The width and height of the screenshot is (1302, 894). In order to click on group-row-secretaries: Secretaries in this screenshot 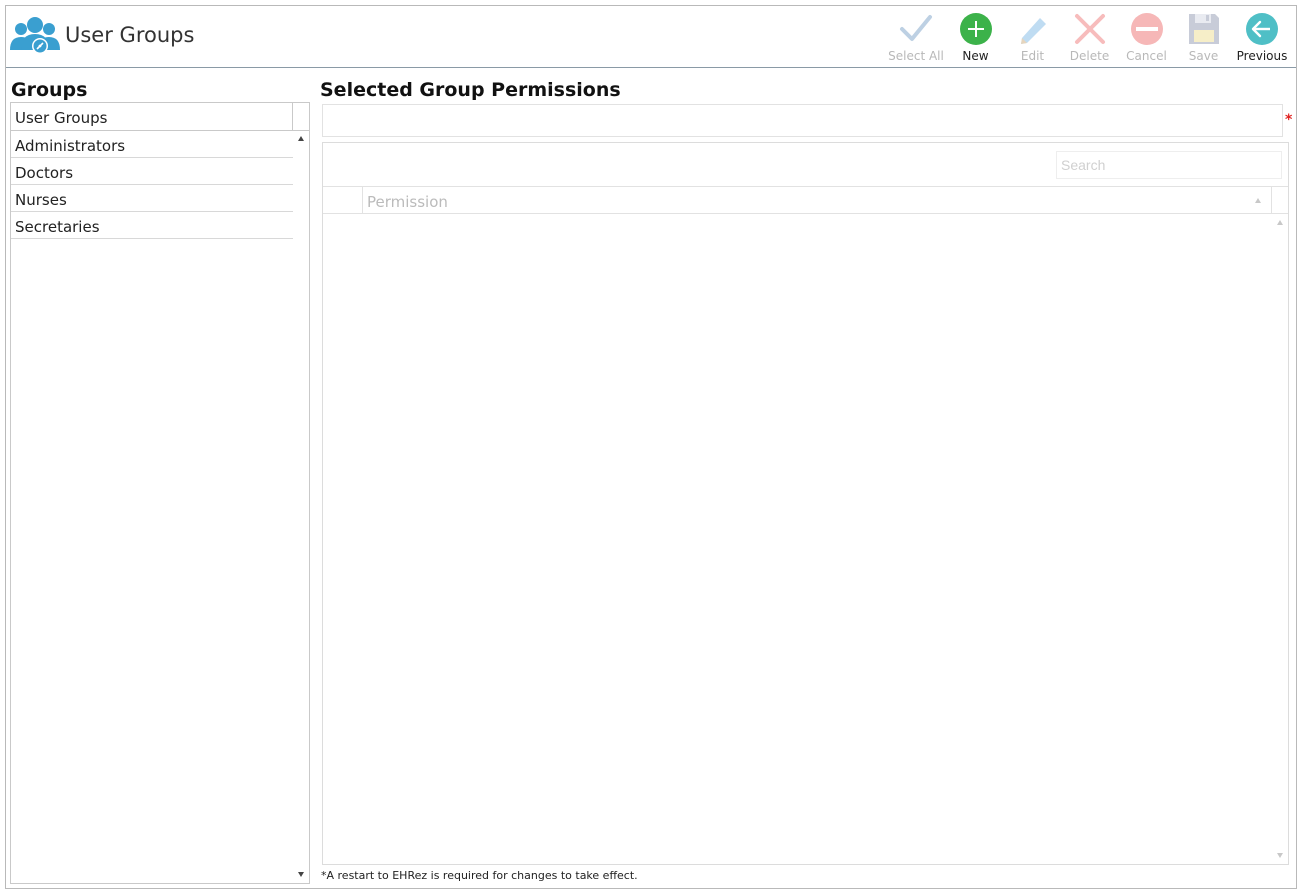, I will do `click(152, 225)`.